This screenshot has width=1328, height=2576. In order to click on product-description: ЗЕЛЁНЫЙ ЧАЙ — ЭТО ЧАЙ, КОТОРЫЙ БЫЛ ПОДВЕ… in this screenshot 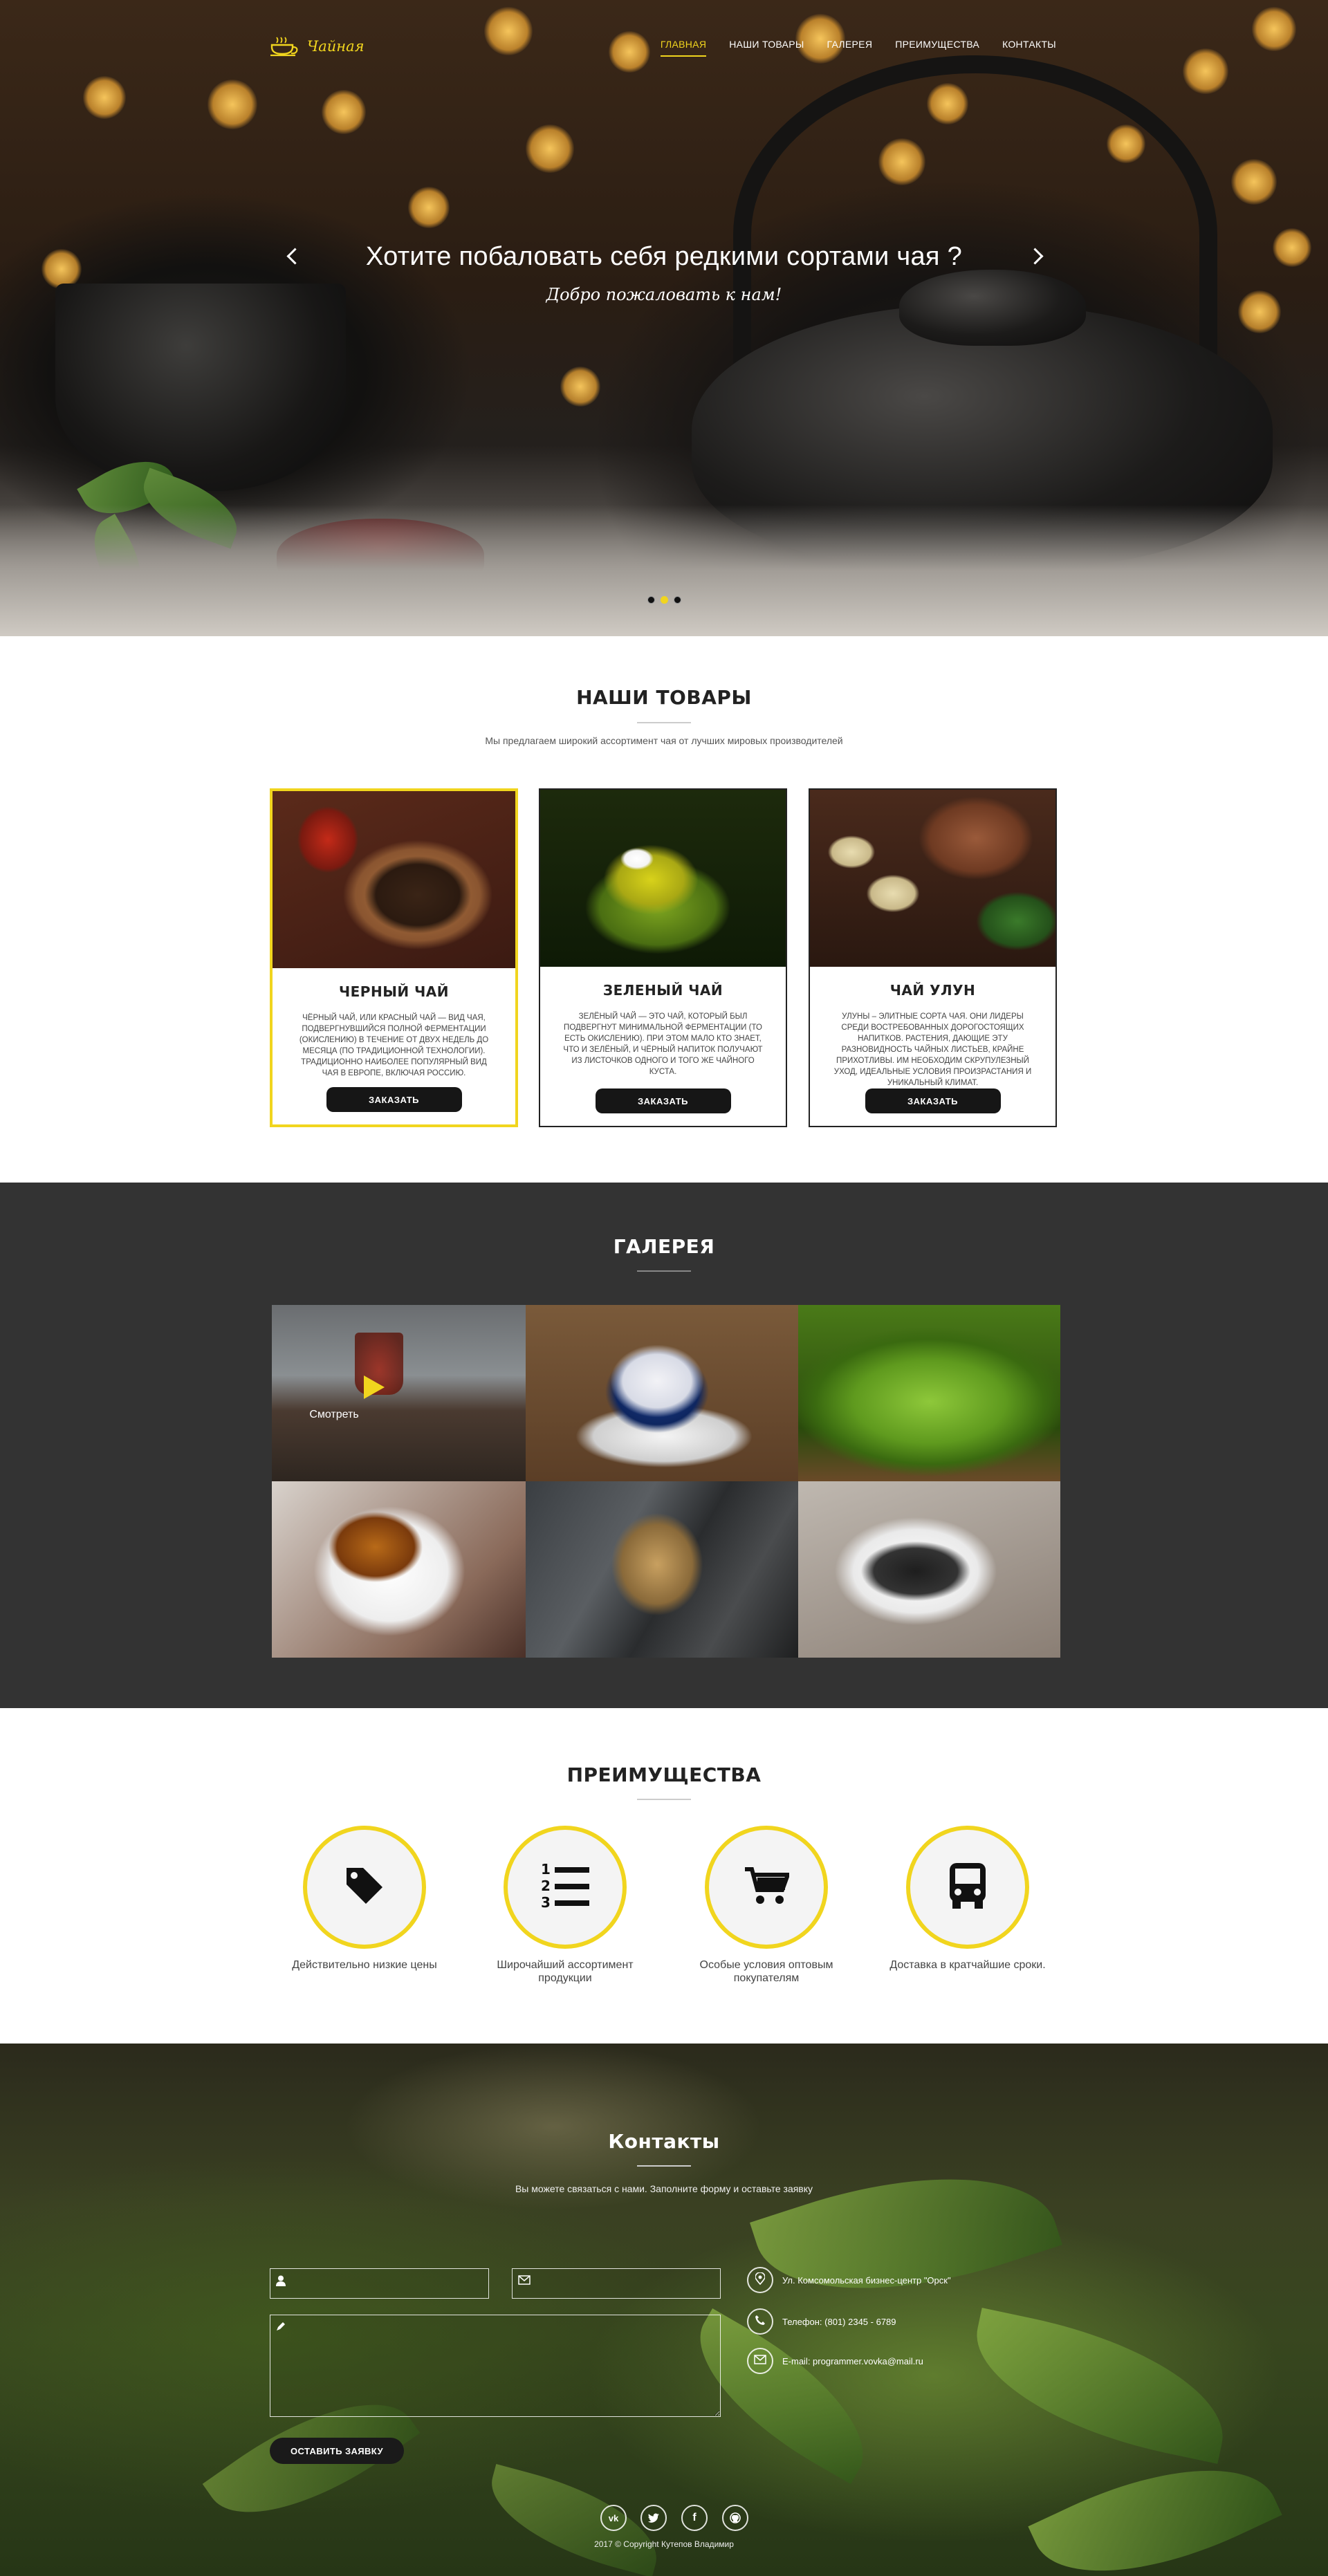, I will do `click(663, 1044)`.